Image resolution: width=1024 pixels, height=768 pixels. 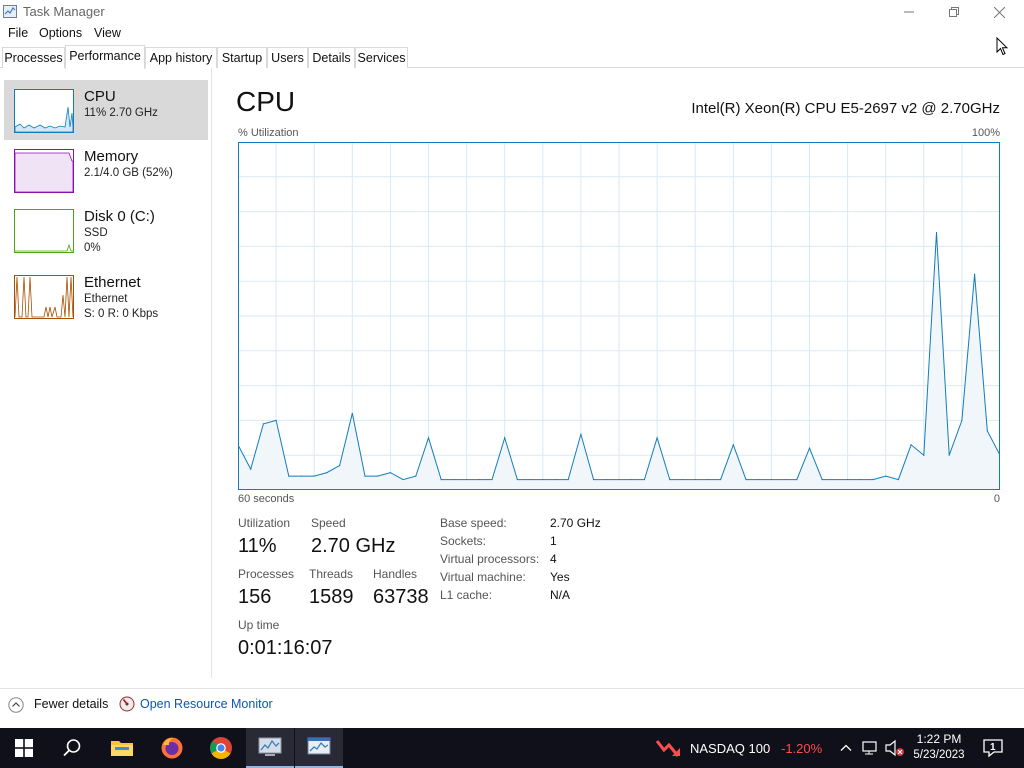 I want to click on task-manager-taskbar-button, so click(x=319, y=748).